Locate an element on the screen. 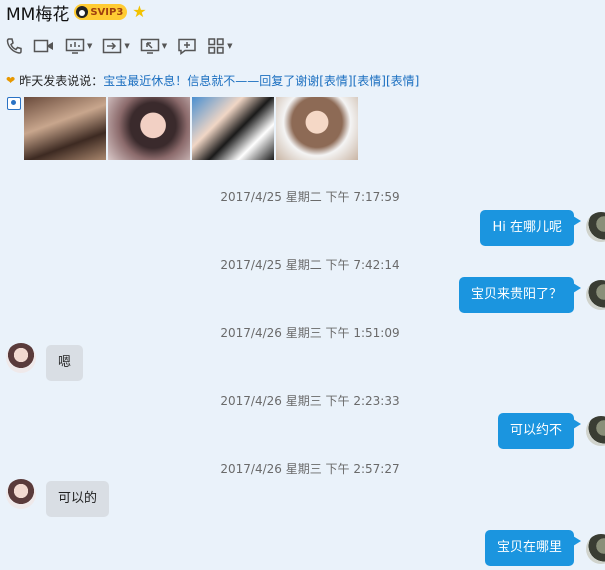  photo-strip is located at coordinates (191, 128).